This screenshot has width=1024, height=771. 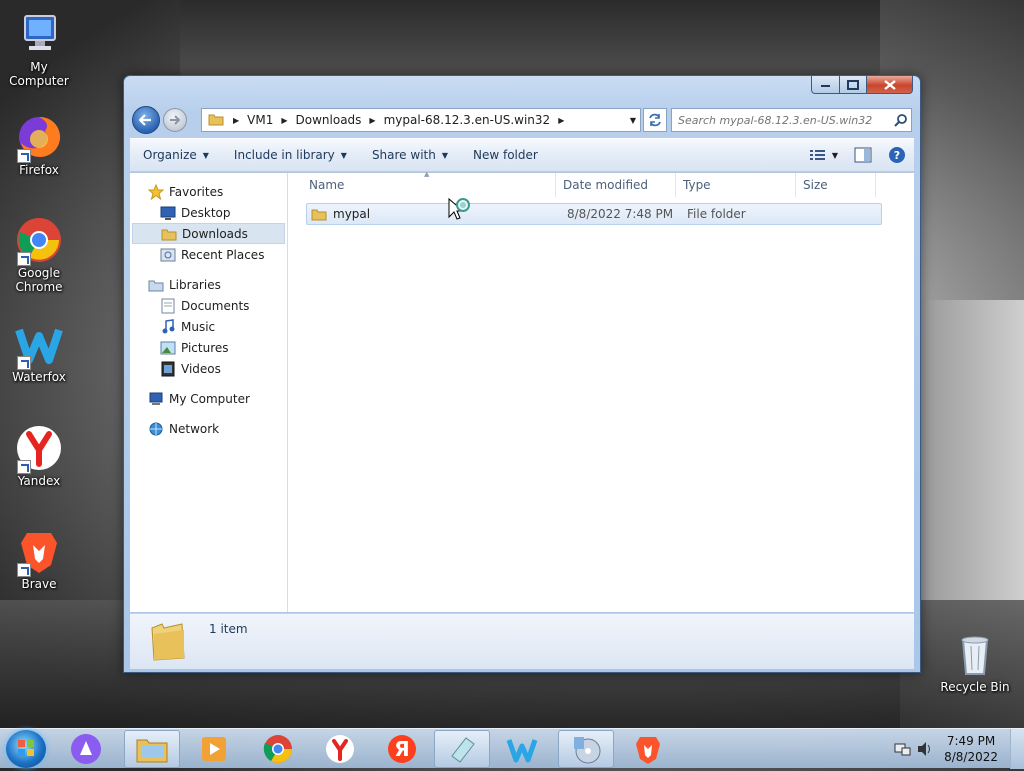 I want to click on minimize-icon, so click(x=825, y=85).